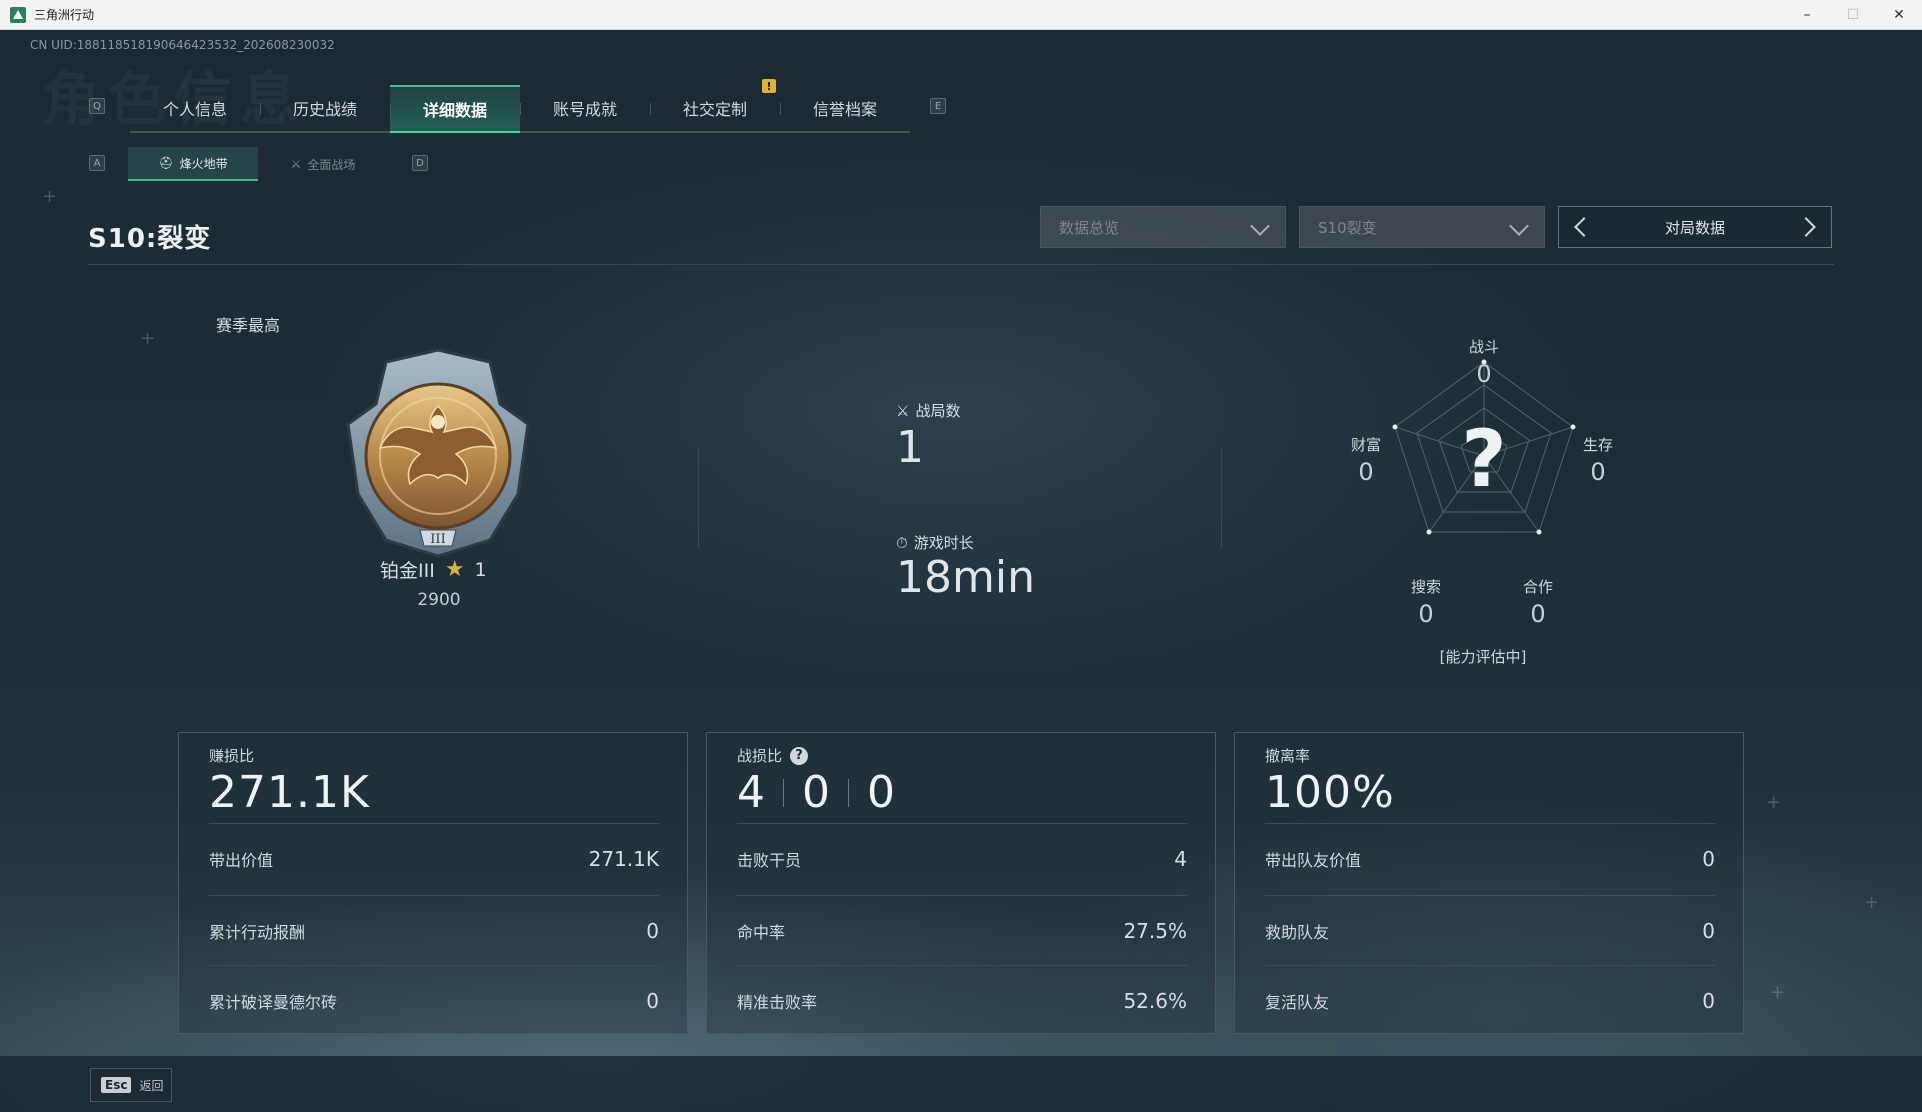  I want to click on radar-label-survival: 生存, so click(1597, 445).